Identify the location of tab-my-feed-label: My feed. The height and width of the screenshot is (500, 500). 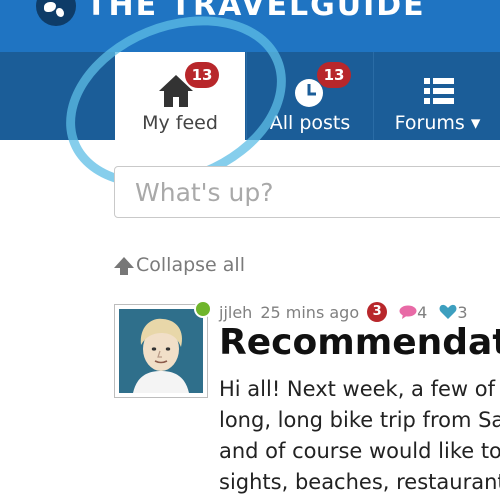
(180, 123).